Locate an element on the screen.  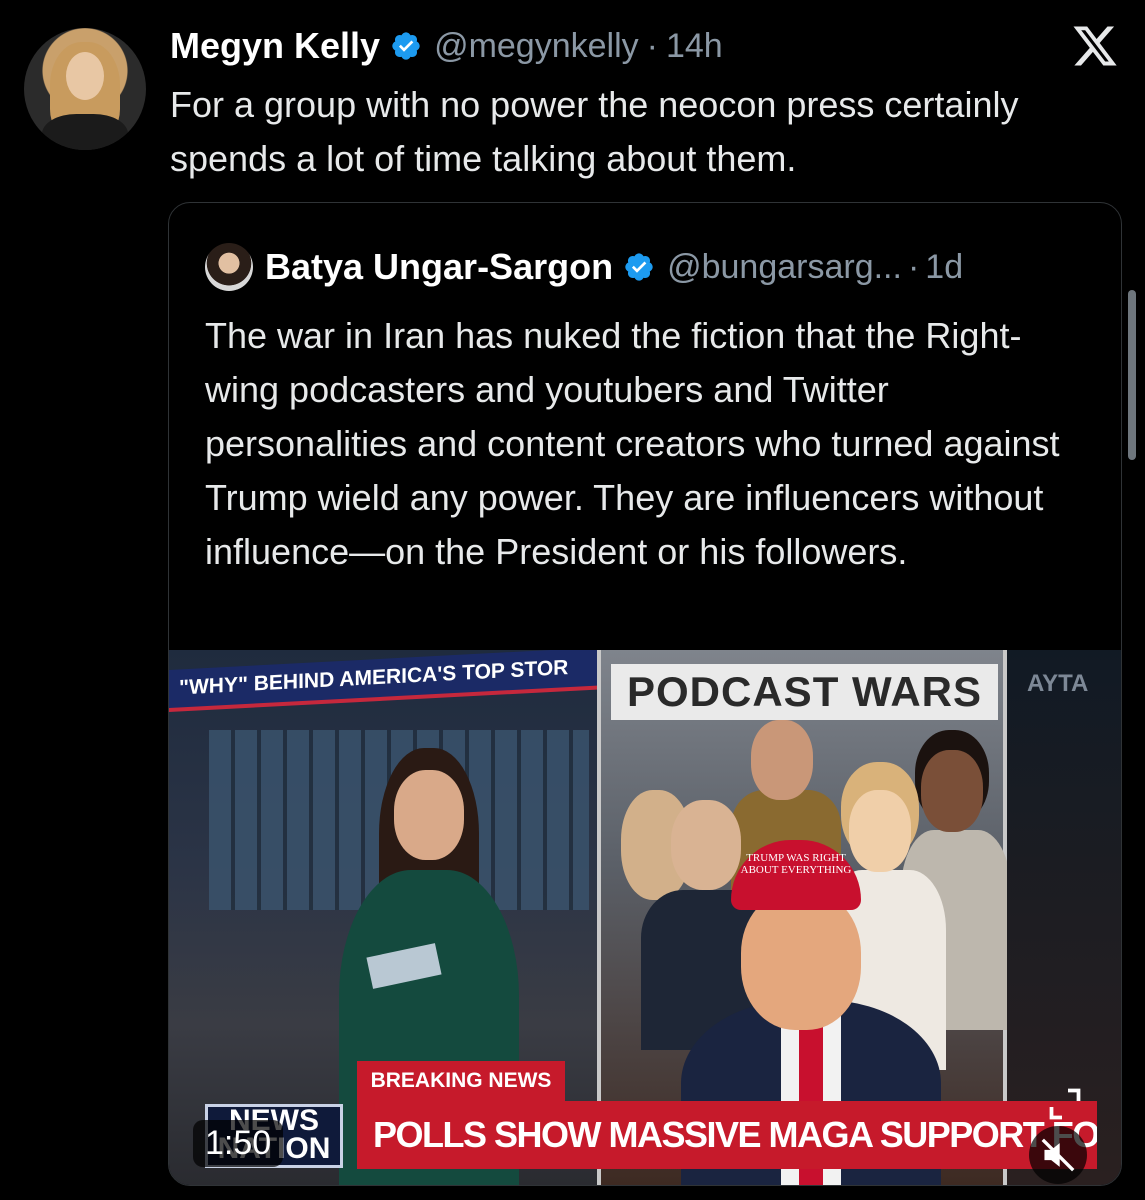
host-head is located at coordinates (429, 815).